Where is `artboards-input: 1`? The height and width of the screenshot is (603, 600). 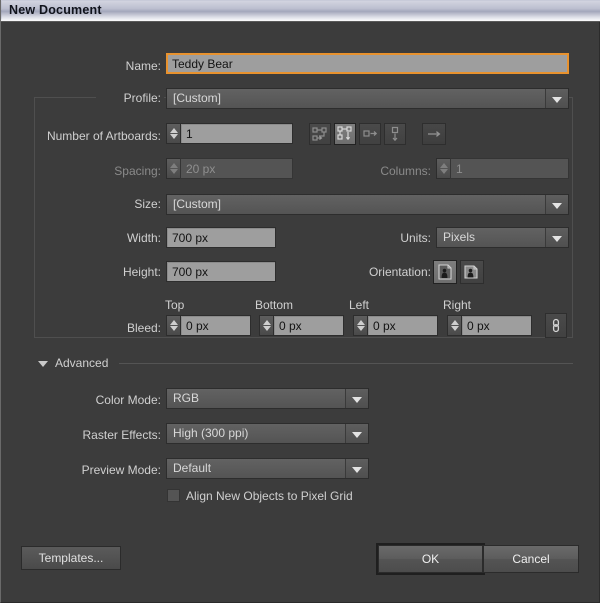
artboards-input: 1 is located at coordinates (236, 133).